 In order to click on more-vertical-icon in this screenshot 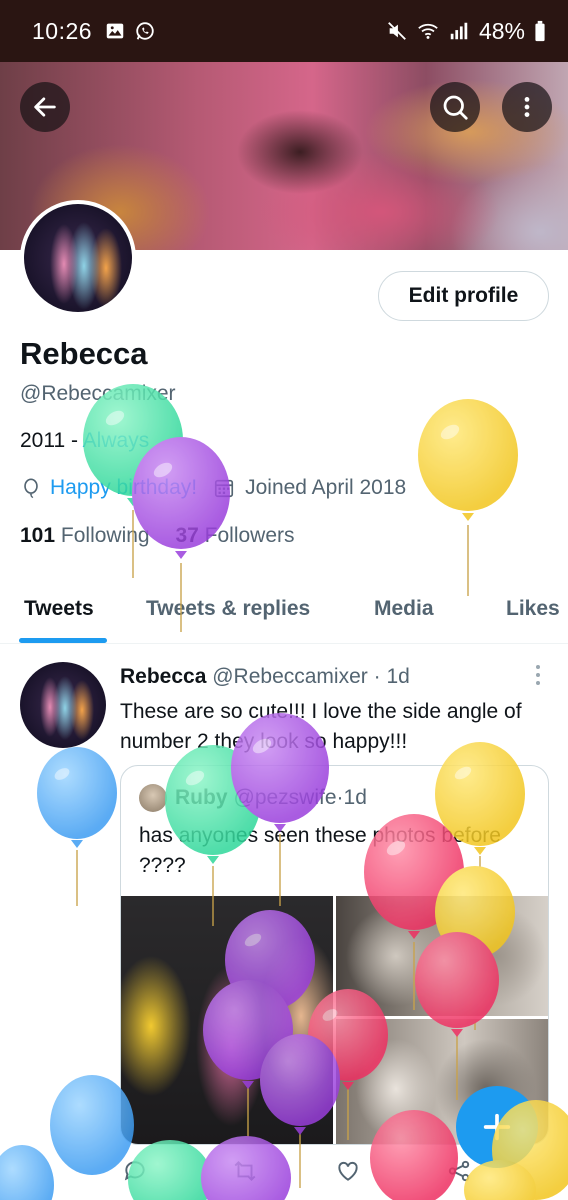, I will do `click(527, 107)`.